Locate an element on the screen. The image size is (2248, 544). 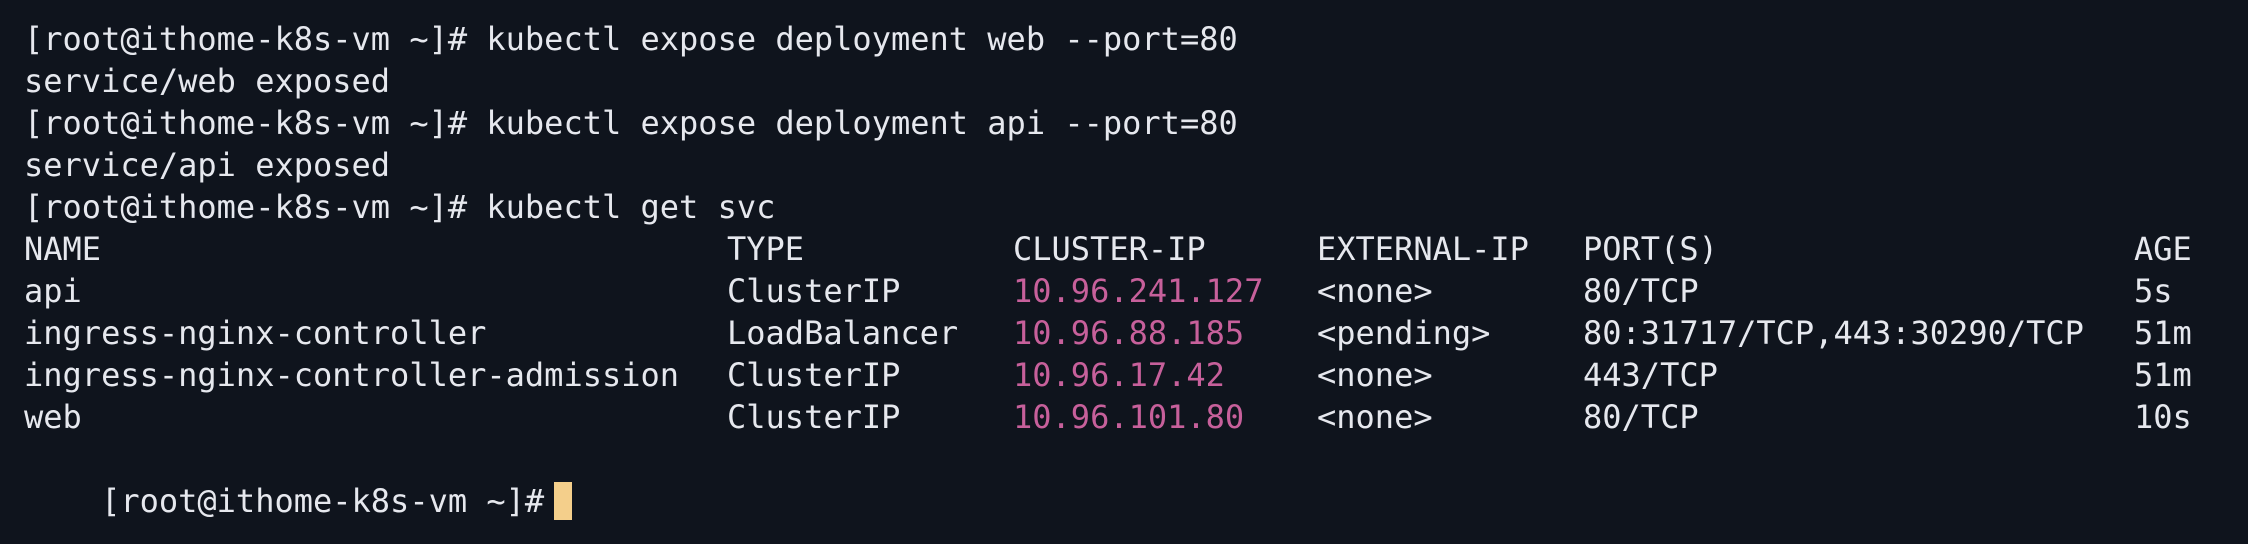
service-cluster-ip: 10.96.241.127 is located at coordinates (1138, 291).